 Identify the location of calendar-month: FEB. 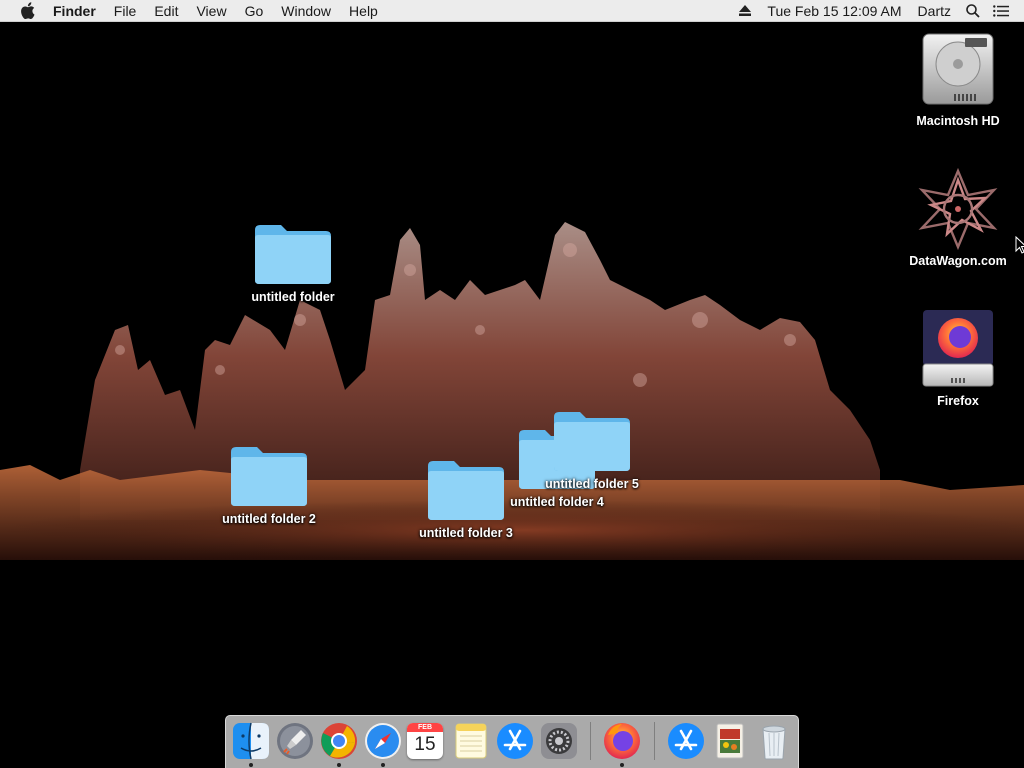
(425, 727).